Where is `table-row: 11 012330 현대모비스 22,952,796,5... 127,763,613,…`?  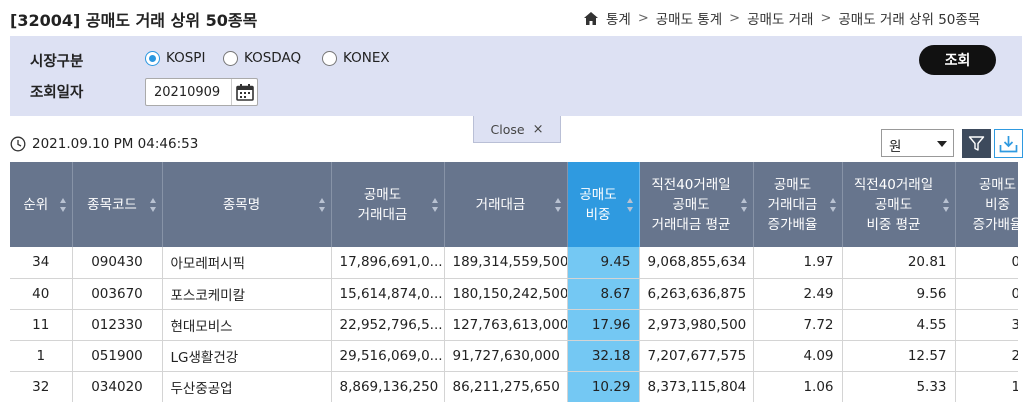
table-row: 11 012330 현대모비스 22,952,796,5... 127,763,613,… is located at coordinates (514, 325).